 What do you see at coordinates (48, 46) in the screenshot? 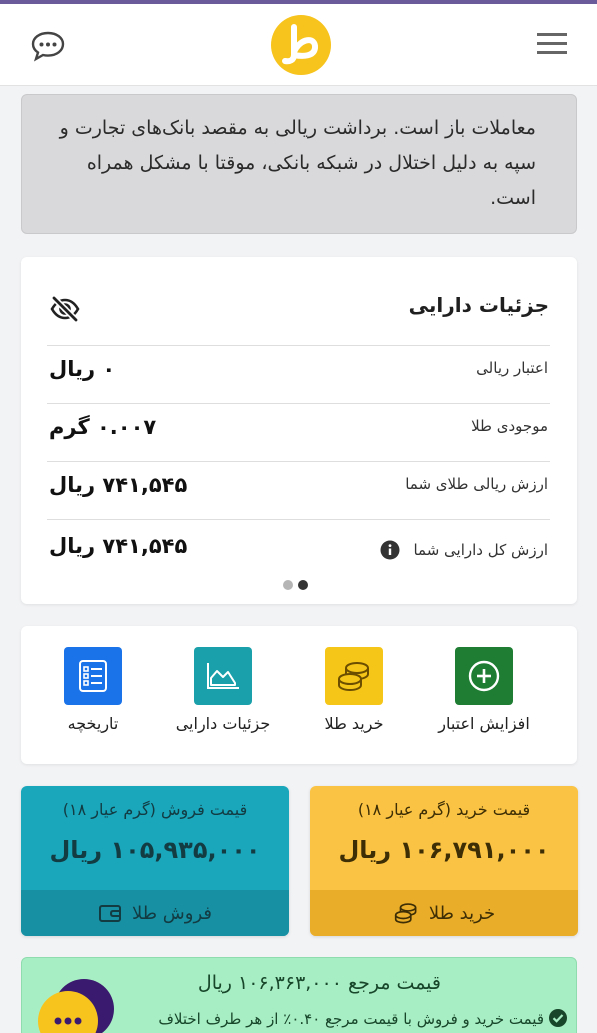
I see `chat-bubble-icon` at bounding box center [48, 46].